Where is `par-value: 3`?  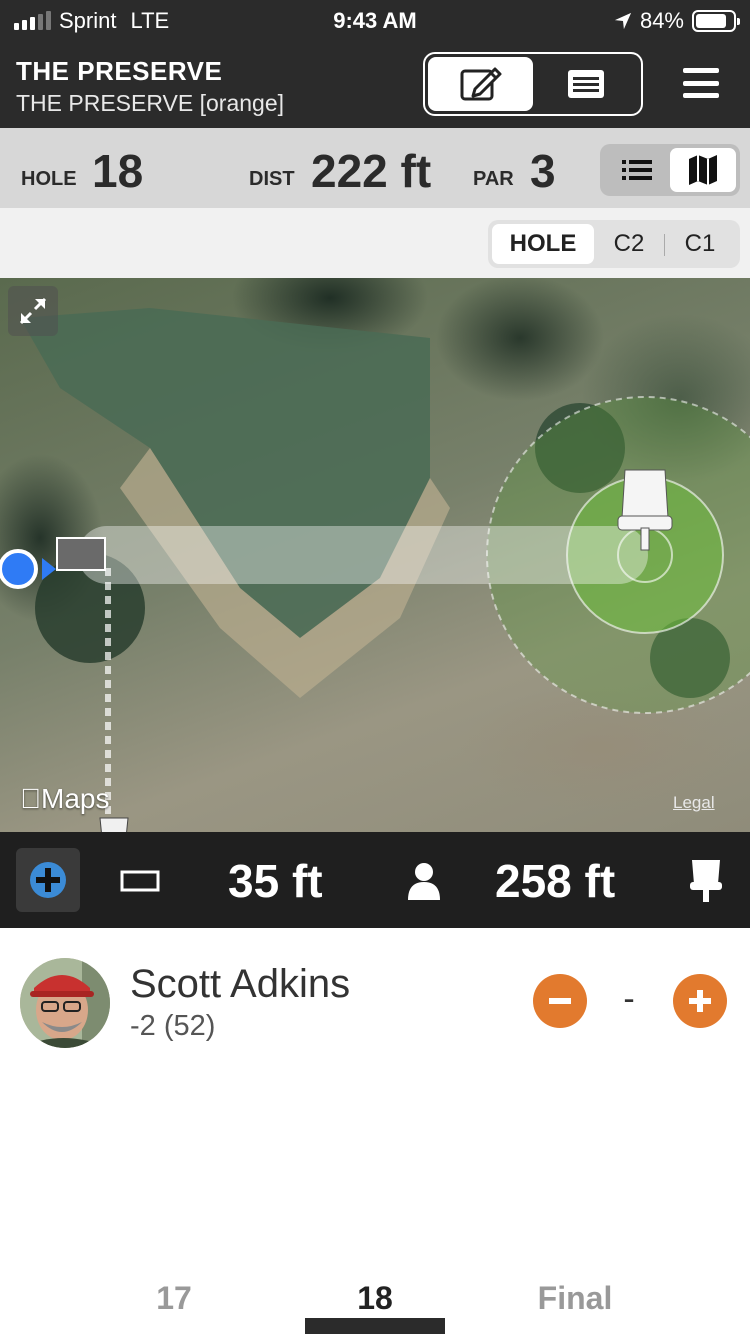
par-value: 3 is located at coordinates (543, 171).